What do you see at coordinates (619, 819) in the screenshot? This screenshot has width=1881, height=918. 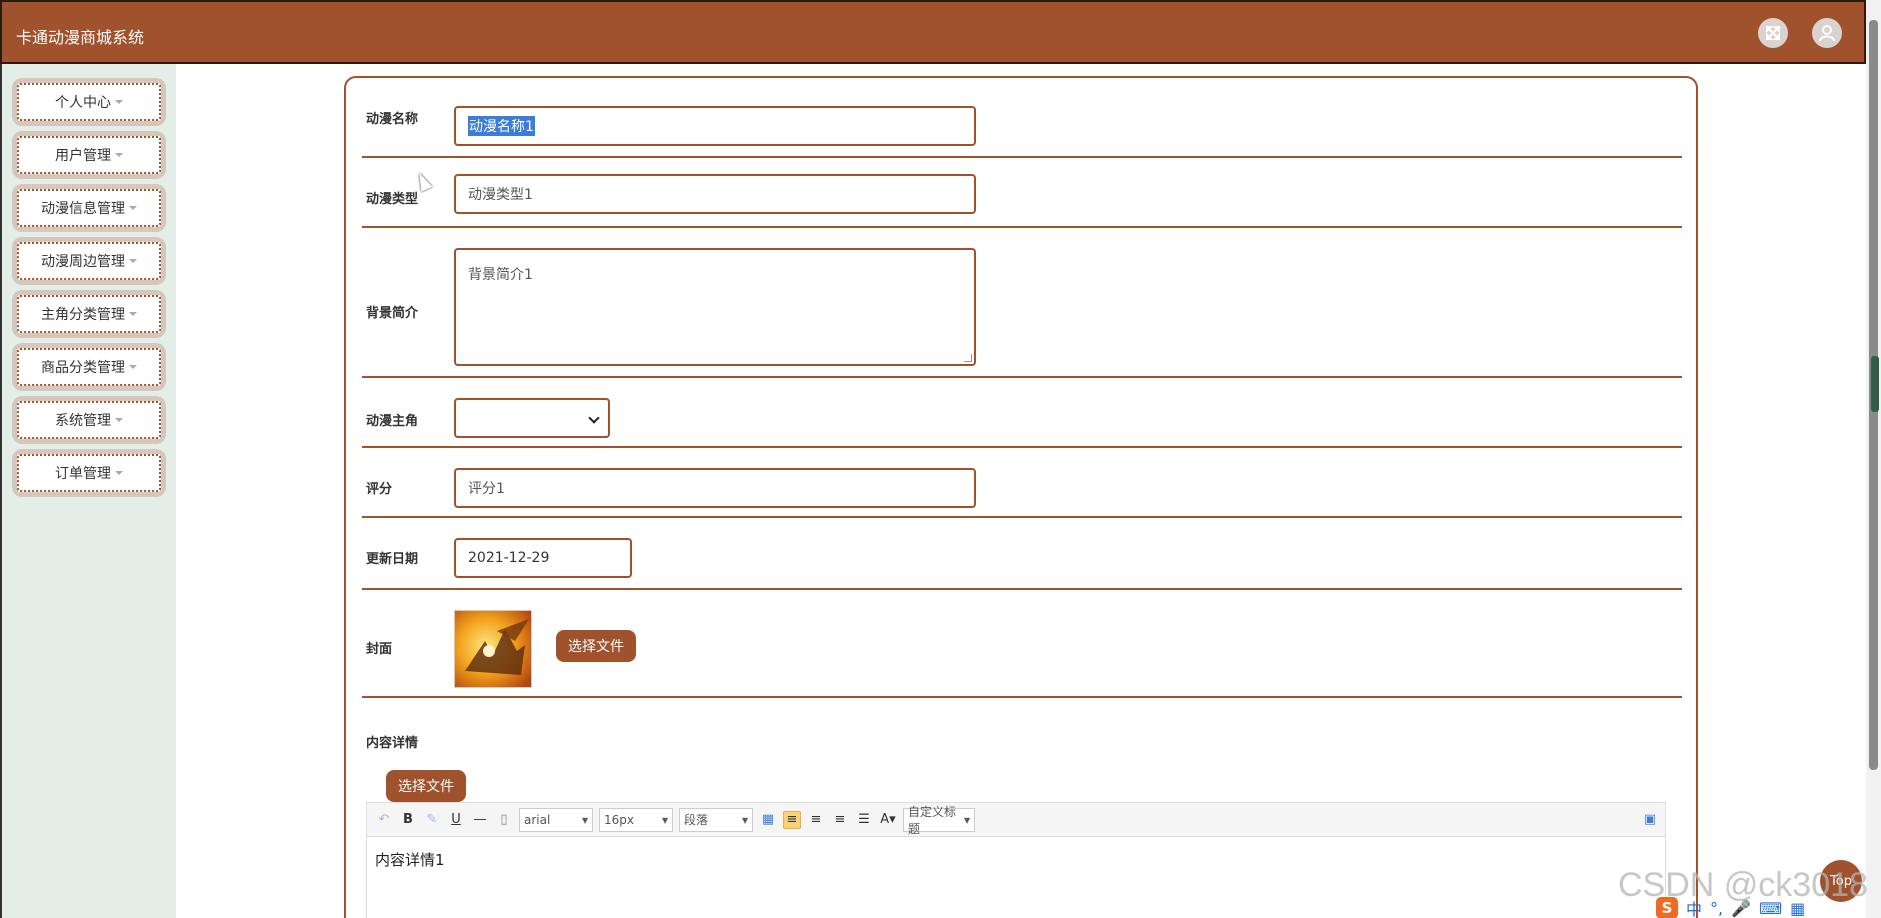 I see `font-size-value: 16px` at bounding box center [619, 819].